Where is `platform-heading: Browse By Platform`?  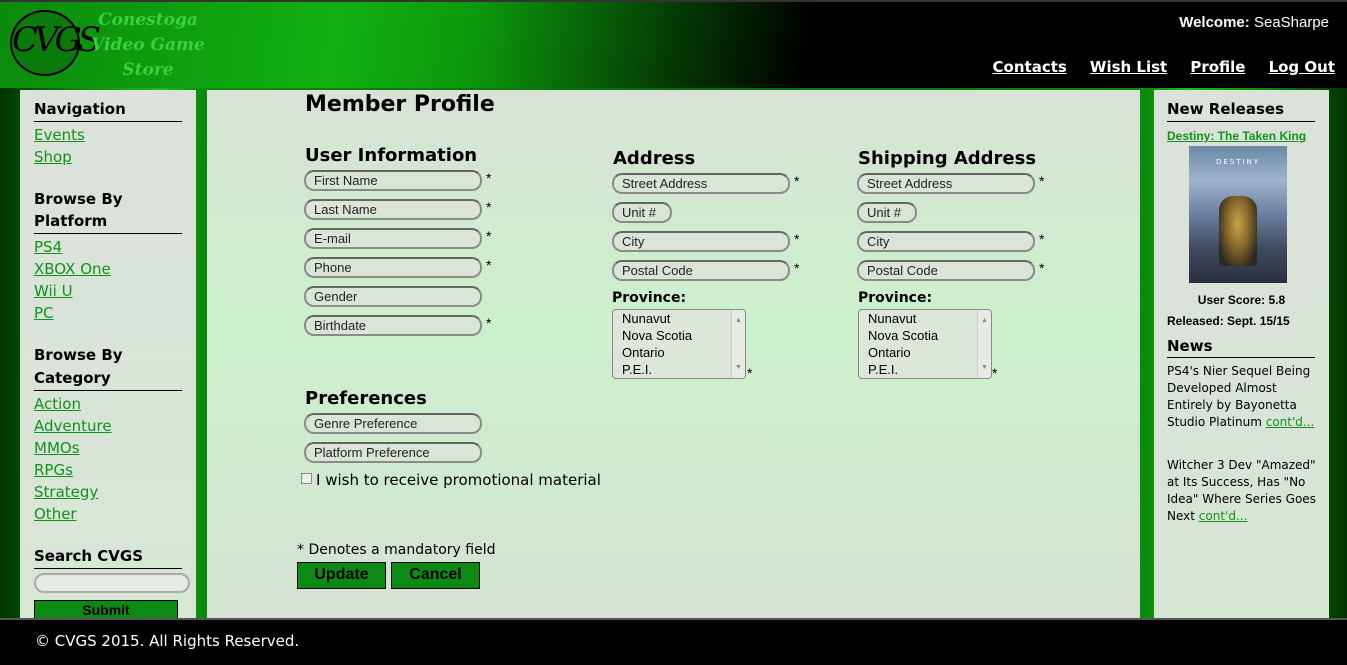 platform-heading: Browse By Platform is located at coordinates (108, 211).